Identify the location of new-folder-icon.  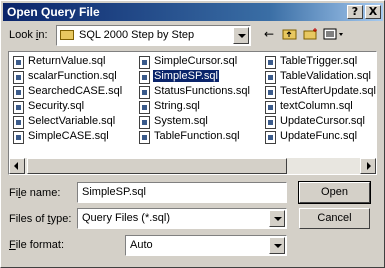
(311, 34).